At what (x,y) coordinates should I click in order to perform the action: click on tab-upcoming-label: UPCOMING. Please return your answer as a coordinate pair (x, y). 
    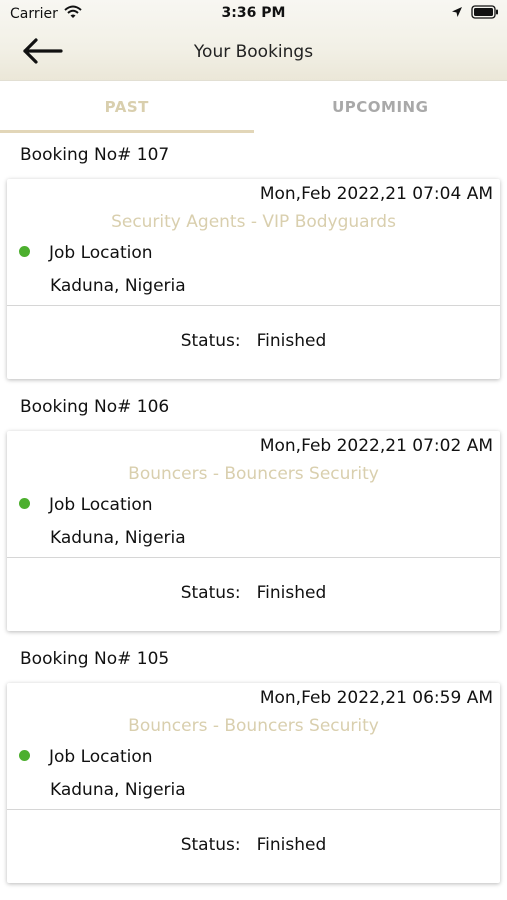
    Looking at the image, I should click on (380, 107).